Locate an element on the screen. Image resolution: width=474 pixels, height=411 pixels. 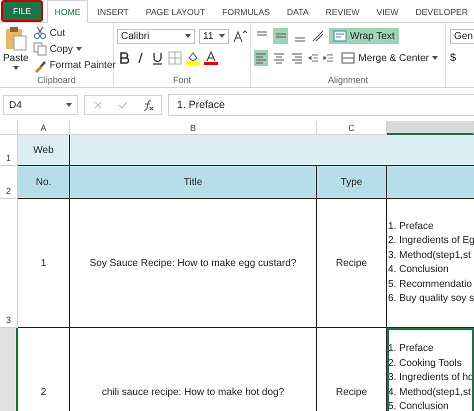
column-header: A is located at coordinates (44, 128).